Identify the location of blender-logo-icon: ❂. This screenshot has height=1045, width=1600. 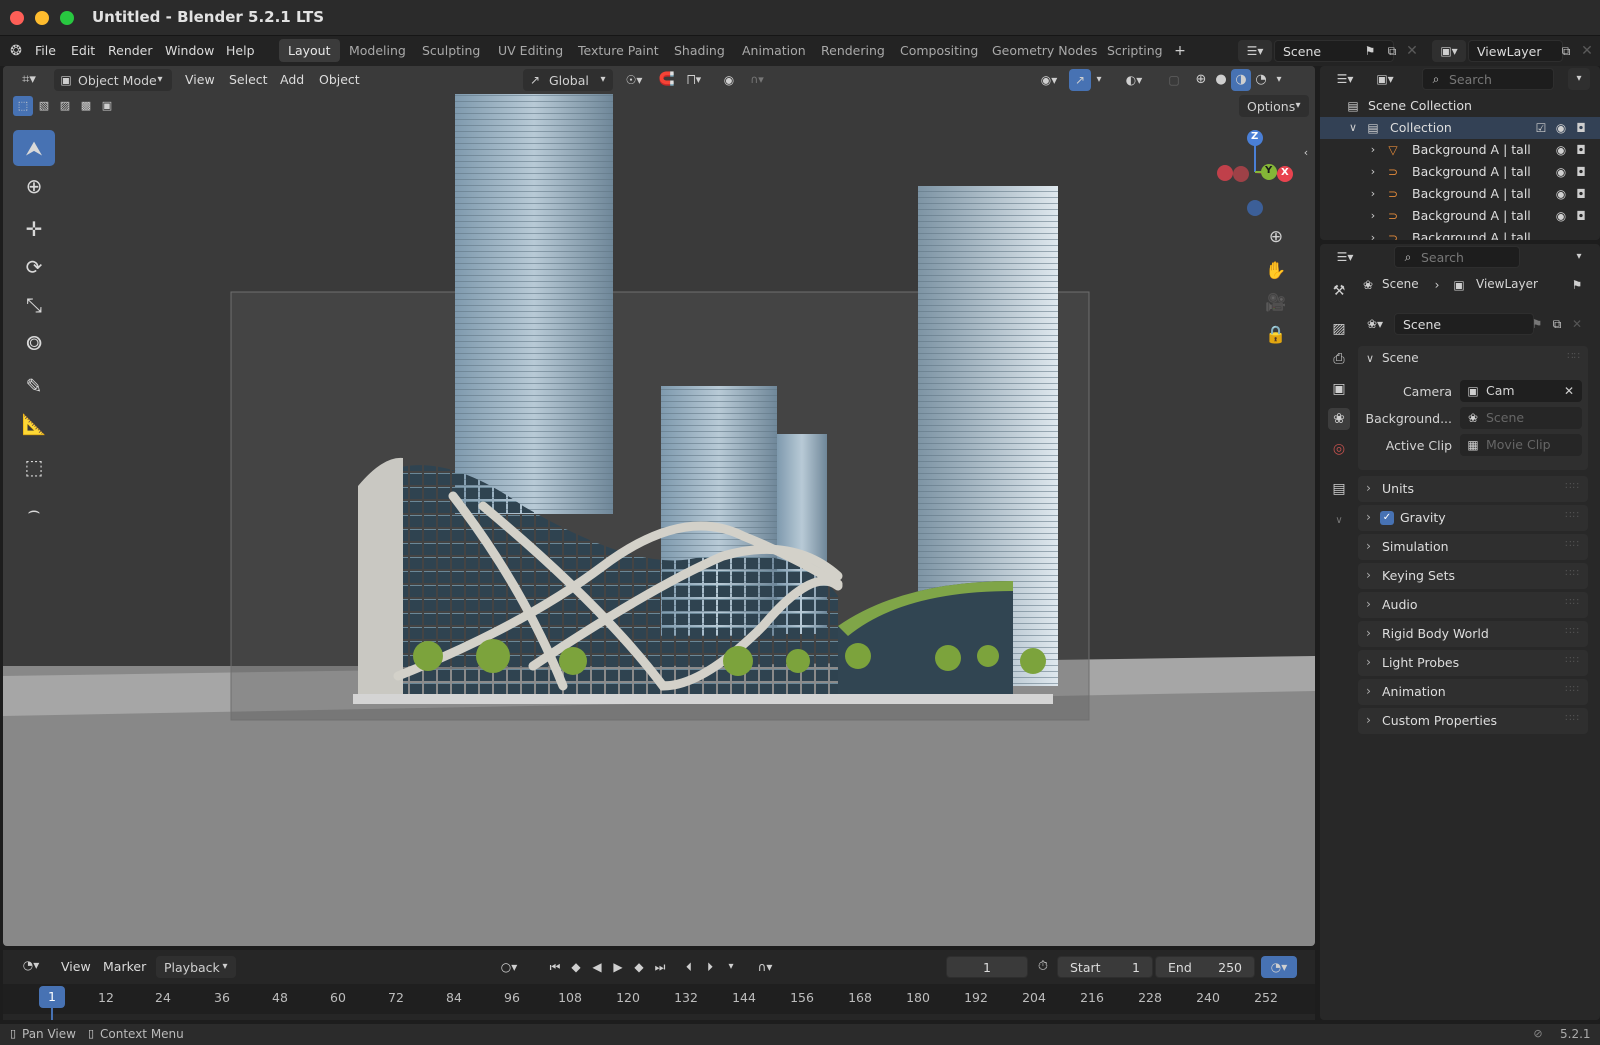
(16, 51).